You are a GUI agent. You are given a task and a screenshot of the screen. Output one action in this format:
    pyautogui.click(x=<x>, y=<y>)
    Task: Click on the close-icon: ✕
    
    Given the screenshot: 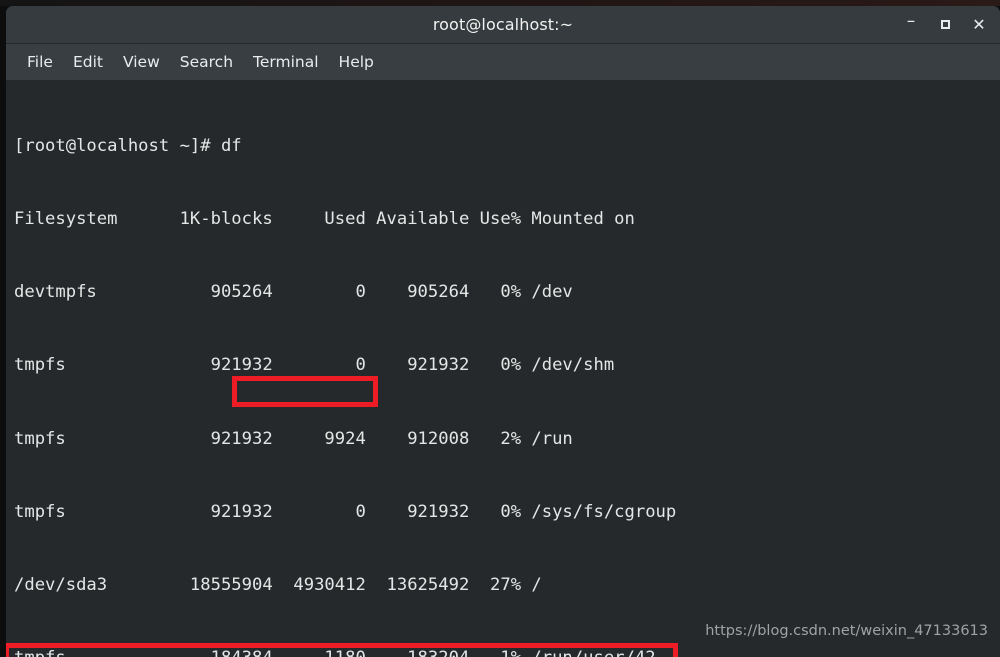 What is the action you would take?
    pyautogui.click(x=979, y=25)
    